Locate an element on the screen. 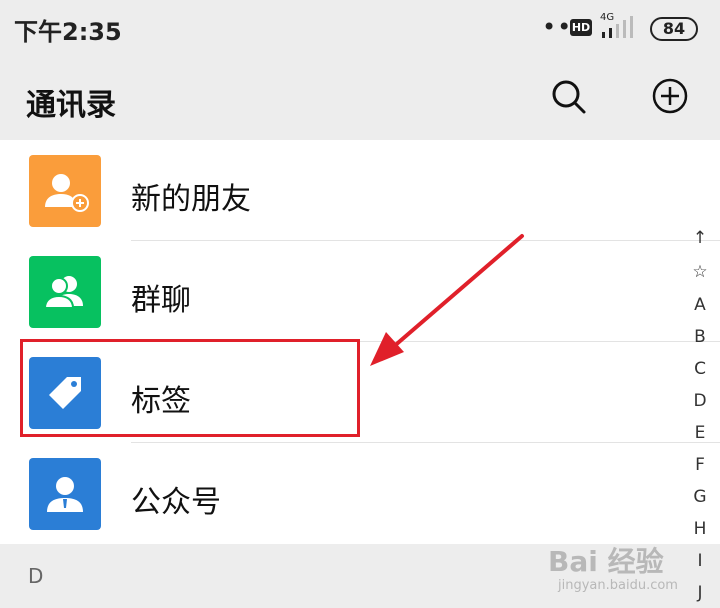  baidu-jingyan-watermark: Bai 经验 jingyan.baidu.com is located at coordinates (628, 570).